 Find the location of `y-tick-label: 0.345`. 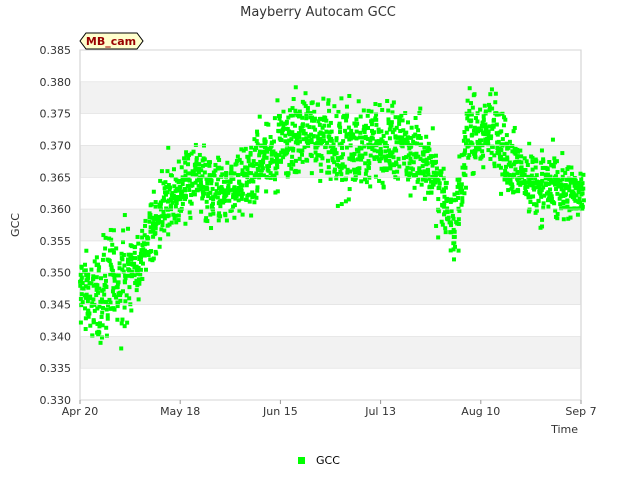

y-tick-label: 0.345 is located at coordinates (56, 305).